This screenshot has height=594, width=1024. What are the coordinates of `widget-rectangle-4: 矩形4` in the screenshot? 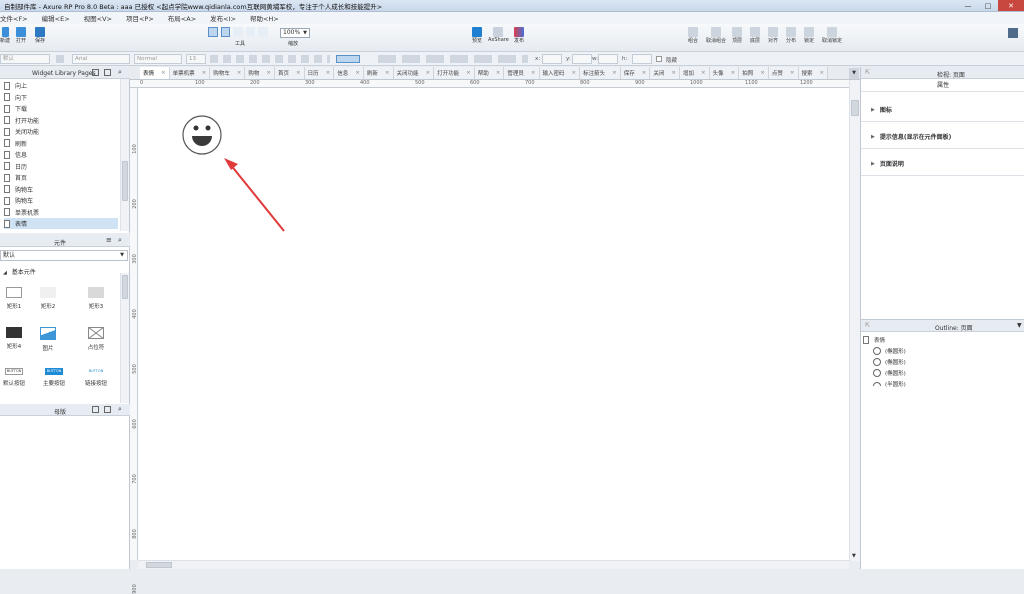 It's located at (14, 338).